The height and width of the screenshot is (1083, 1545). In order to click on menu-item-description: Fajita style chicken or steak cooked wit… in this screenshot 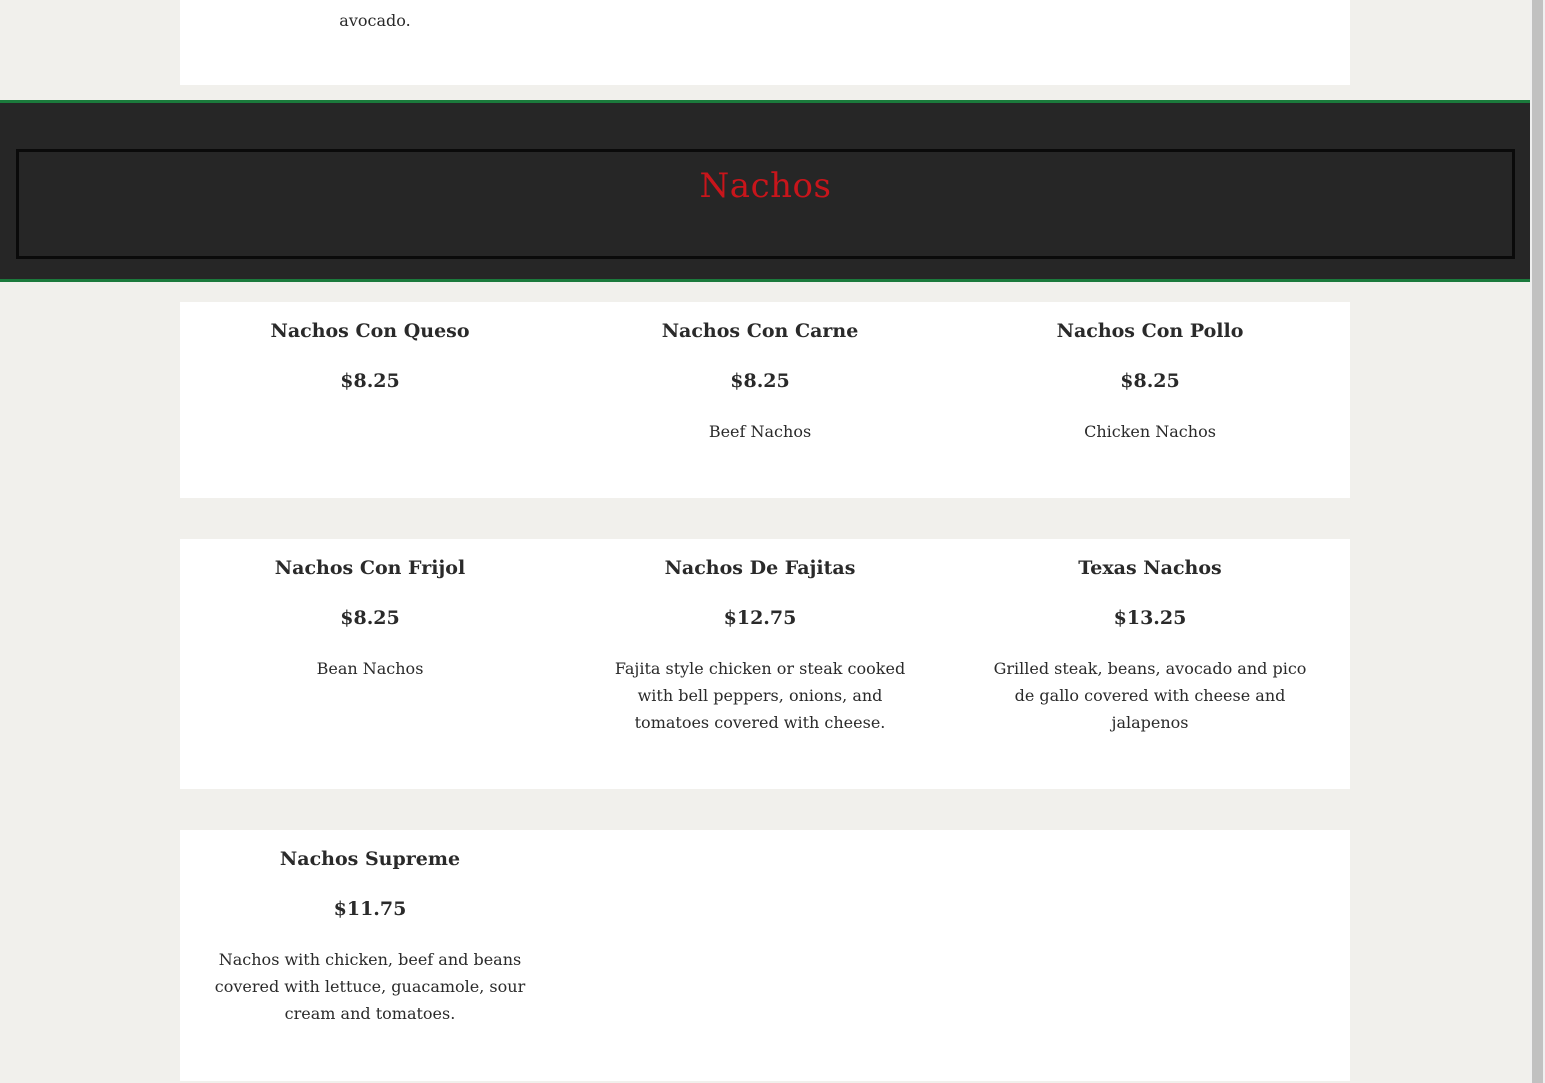, I will do `click(760, 695)`.